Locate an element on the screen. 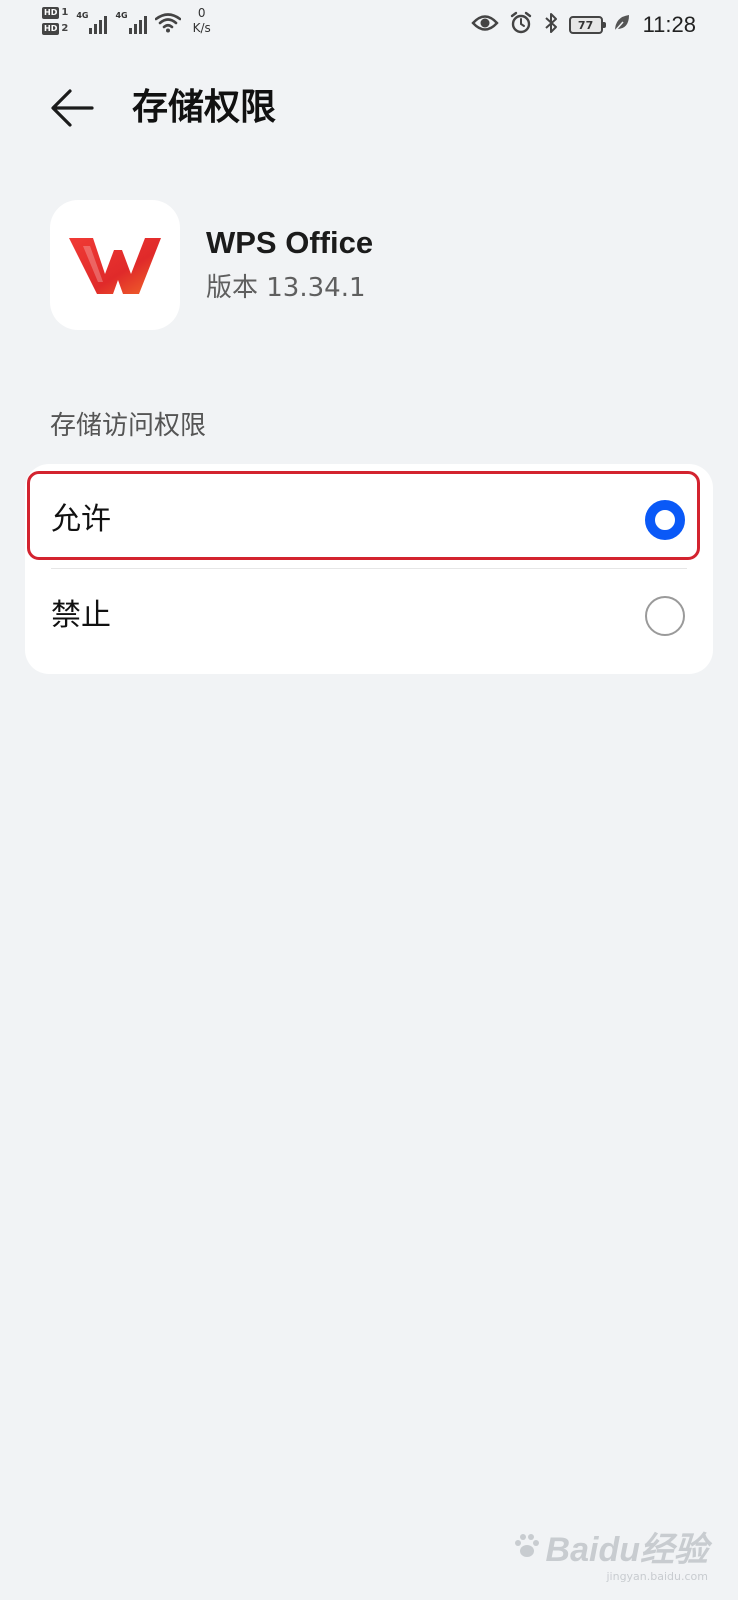  status-right: 77 11:28 is located at coordinates (583, 25).